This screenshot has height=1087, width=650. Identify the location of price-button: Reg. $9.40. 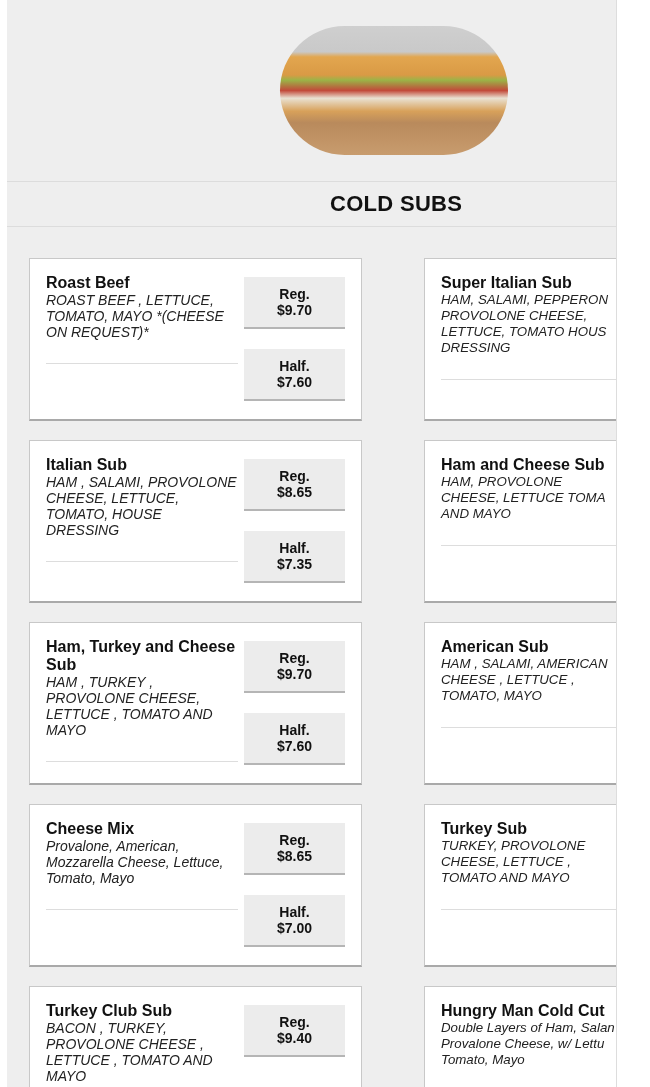
(294, 1031).